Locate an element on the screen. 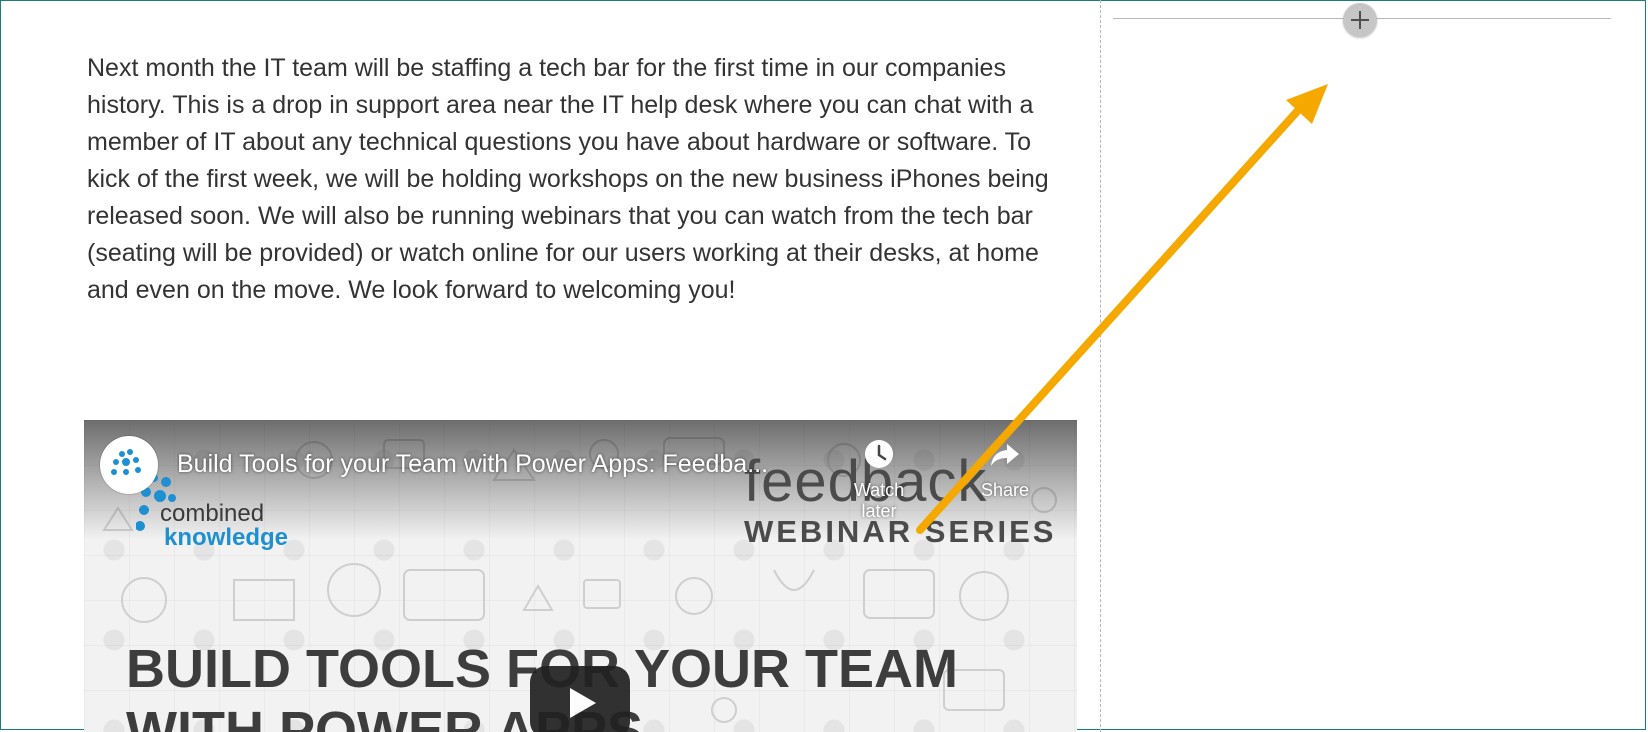  channel-logo-icon is located at coordinates (126, 462).